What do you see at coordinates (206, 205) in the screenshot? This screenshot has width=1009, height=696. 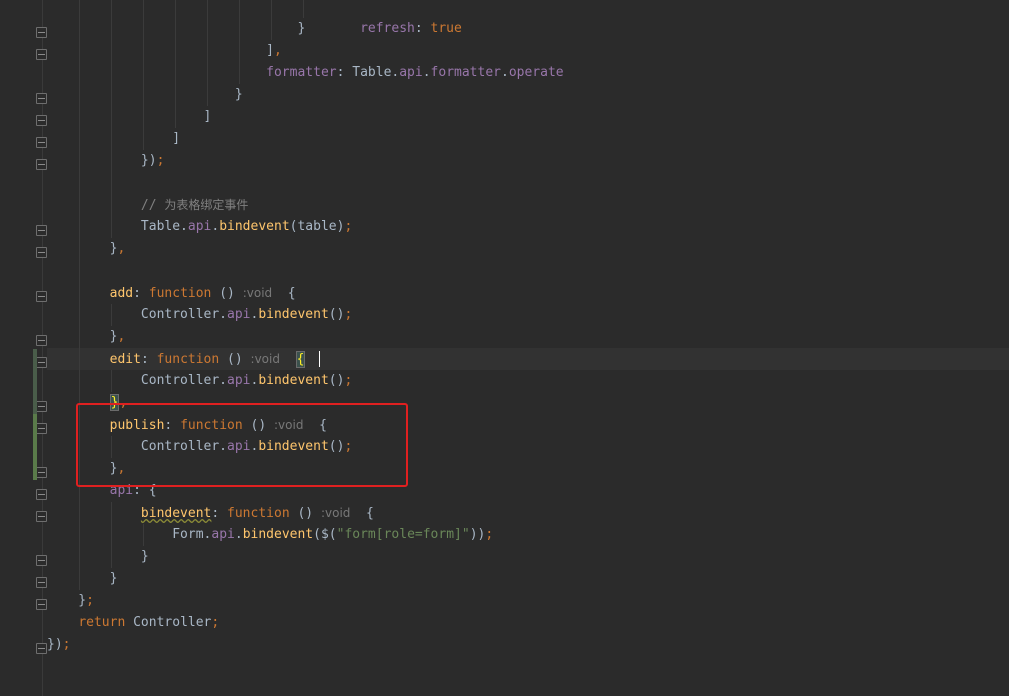 I see `code-comment: 为表格绑定事件` at bounding box center [206, 205].